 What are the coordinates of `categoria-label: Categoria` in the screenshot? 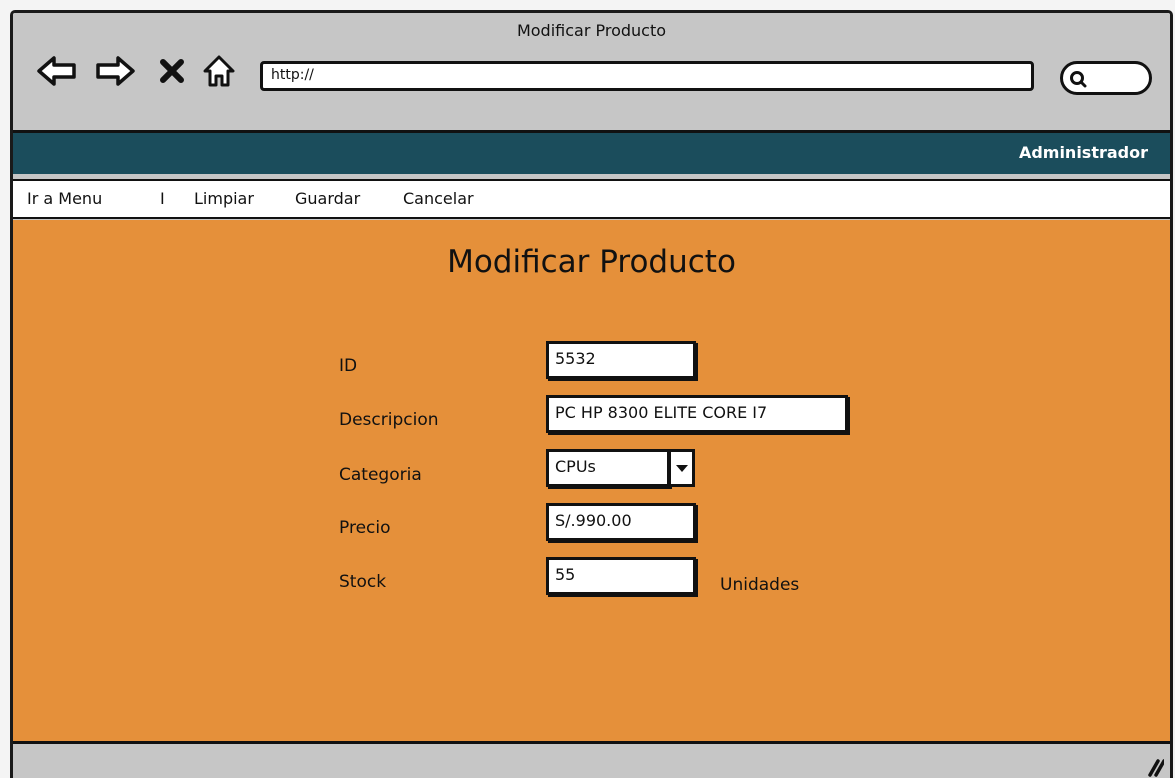 It's located at (380, 475).